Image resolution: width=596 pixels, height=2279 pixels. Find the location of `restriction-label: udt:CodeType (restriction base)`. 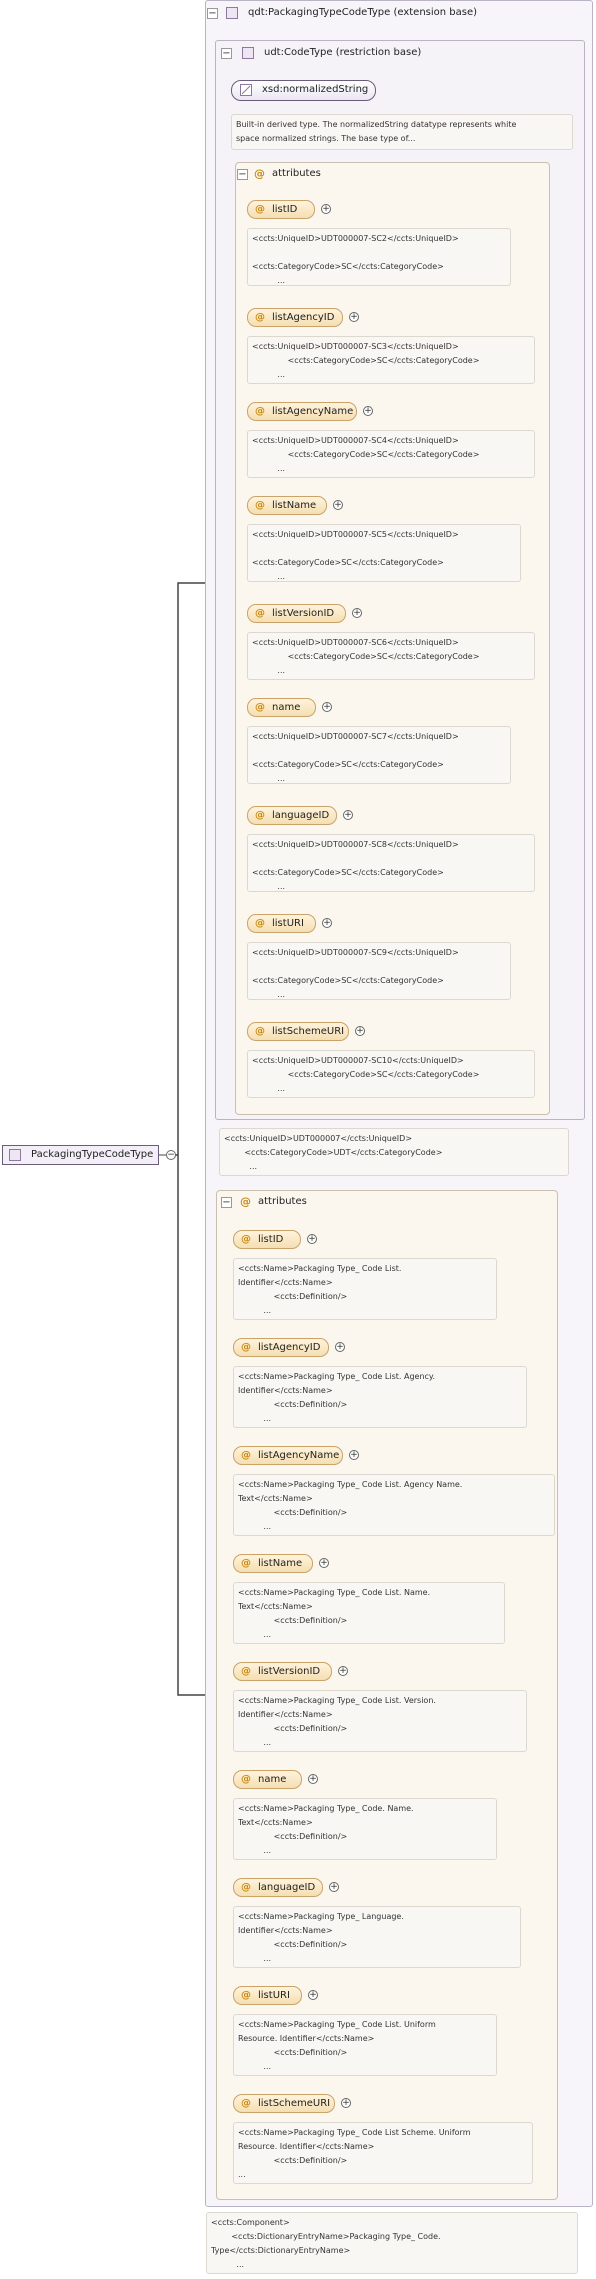

restriction-label: udt:CodeType (restriction base) is located at coordinates (343, 52).